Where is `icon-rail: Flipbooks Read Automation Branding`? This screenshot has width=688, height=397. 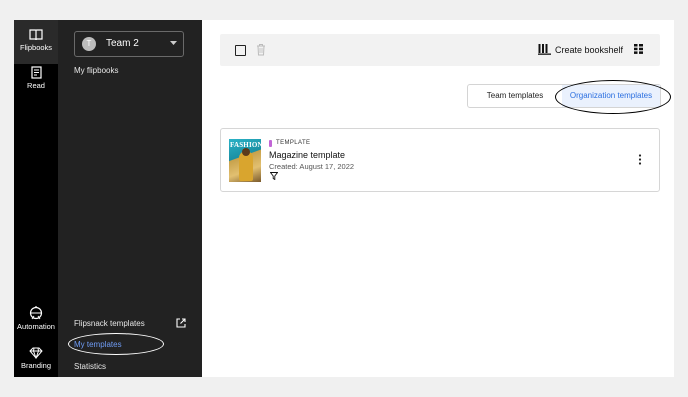 icon-rail: Flipbooks Read Automation Branding is located at coordinates (36, 198).